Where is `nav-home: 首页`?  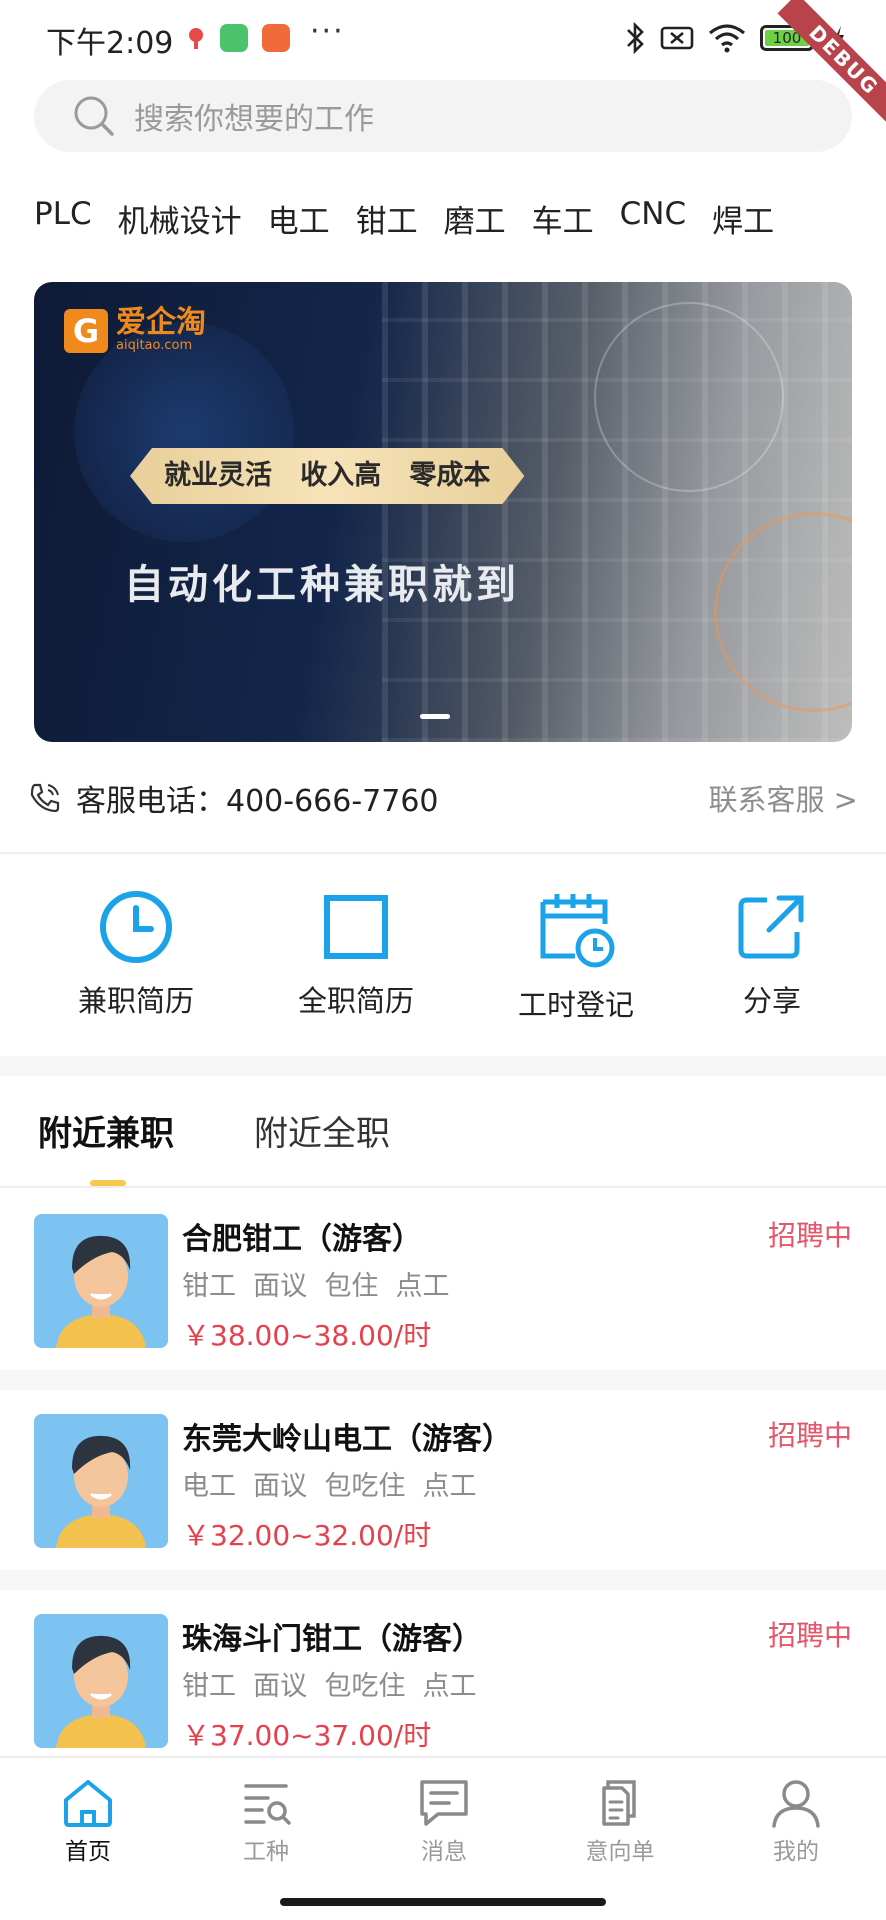
nav-home: 首页 is located at coordinates (88, 1822).